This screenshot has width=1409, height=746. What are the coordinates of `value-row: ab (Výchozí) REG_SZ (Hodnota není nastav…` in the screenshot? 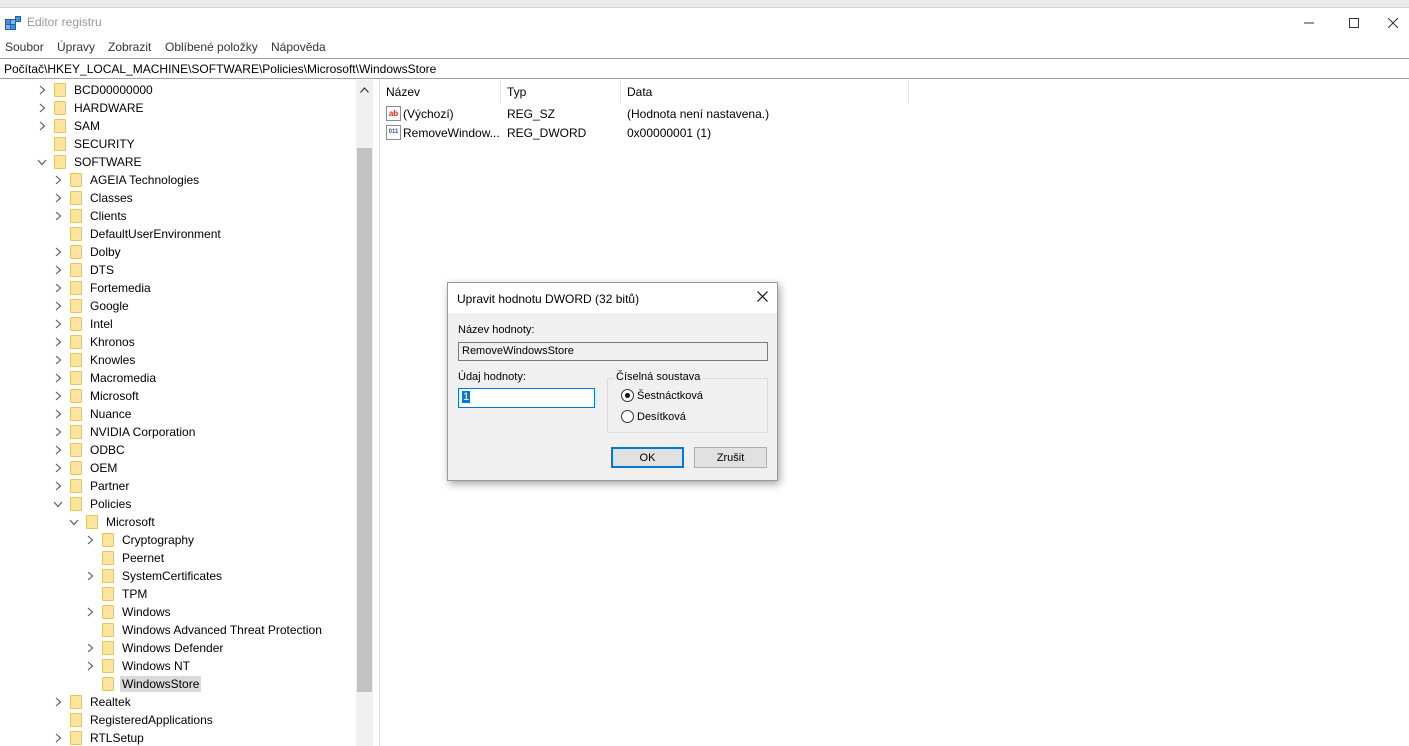 It's located at (894, 114).